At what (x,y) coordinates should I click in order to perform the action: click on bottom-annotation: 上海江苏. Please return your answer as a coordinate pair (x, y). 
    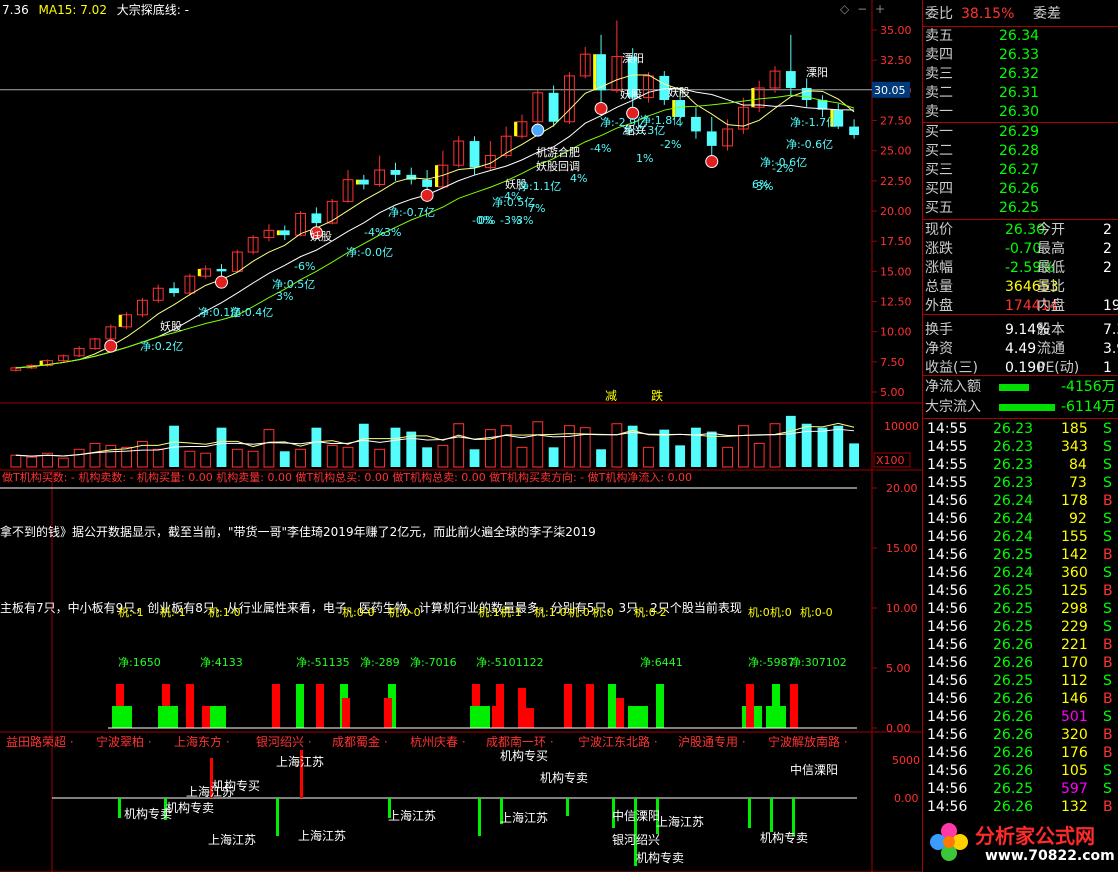
    Looking at the image, I should click on (524, 817).